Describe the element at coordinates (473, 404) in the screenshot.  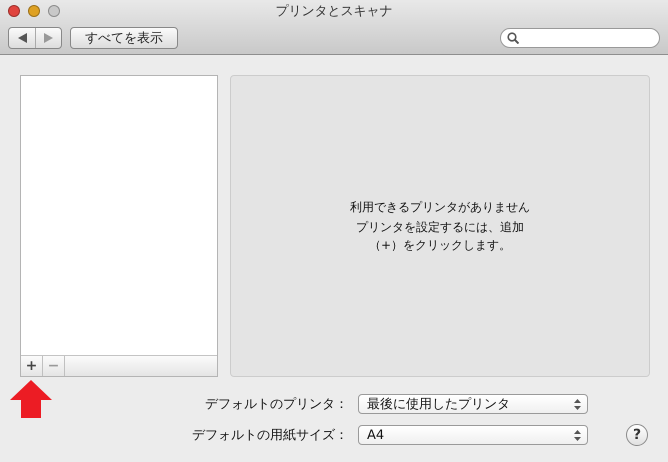
I see `popup-menu: 最後に使用したプリンタ` at that location.